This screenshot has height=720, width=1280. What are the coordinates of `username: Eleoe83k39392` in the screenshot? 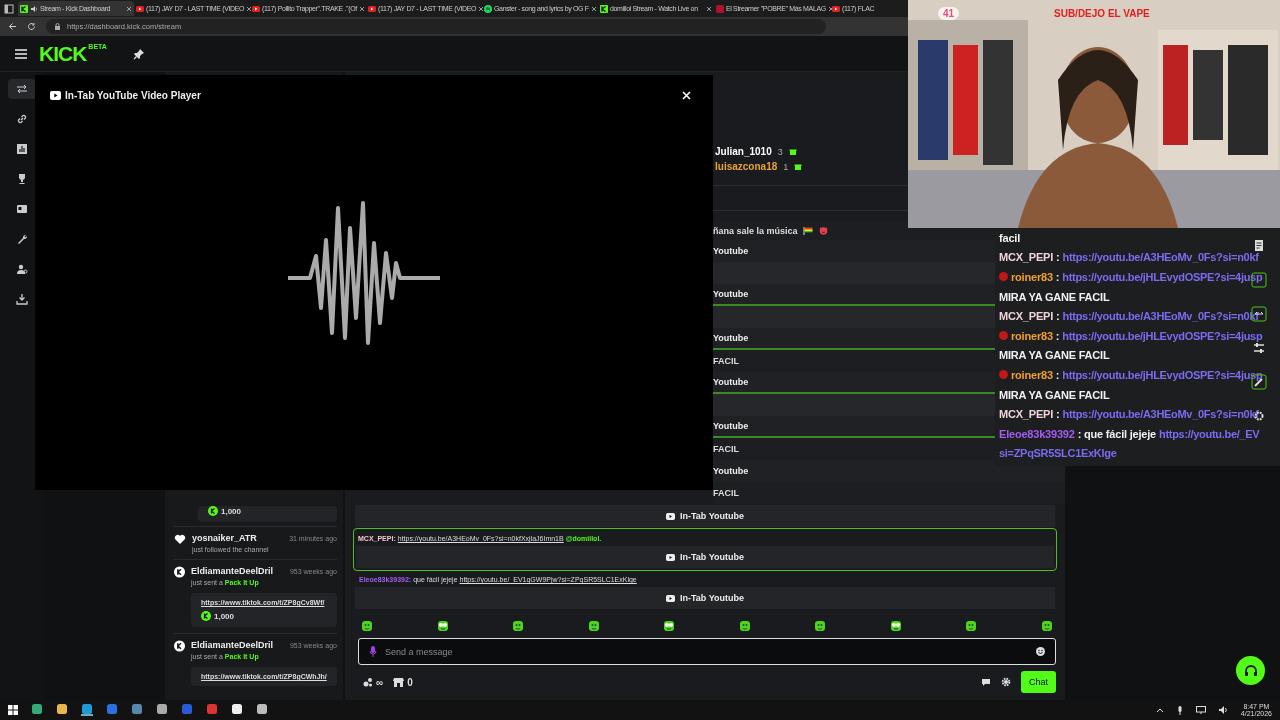 It's located at (1037, 433).